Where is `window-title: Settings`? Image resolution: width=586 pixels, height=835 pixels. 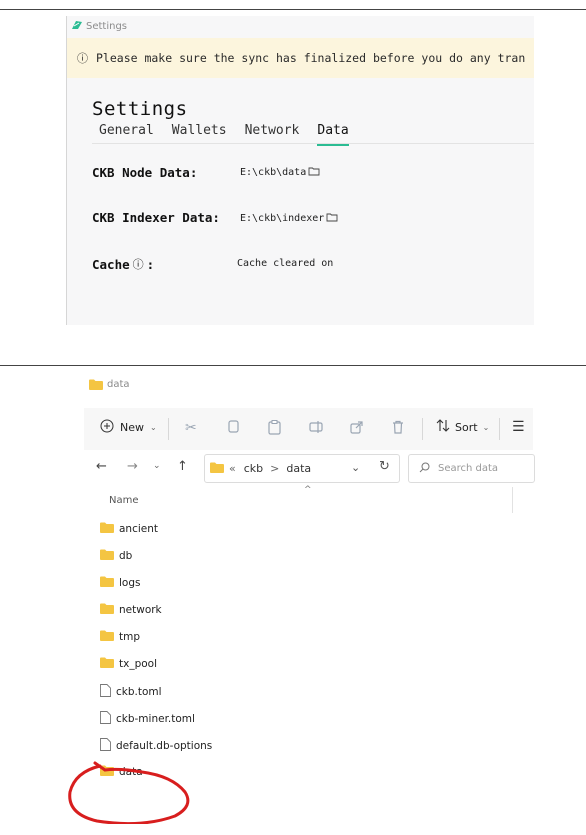
window-title: Settings is located at coordinates (107, 26).